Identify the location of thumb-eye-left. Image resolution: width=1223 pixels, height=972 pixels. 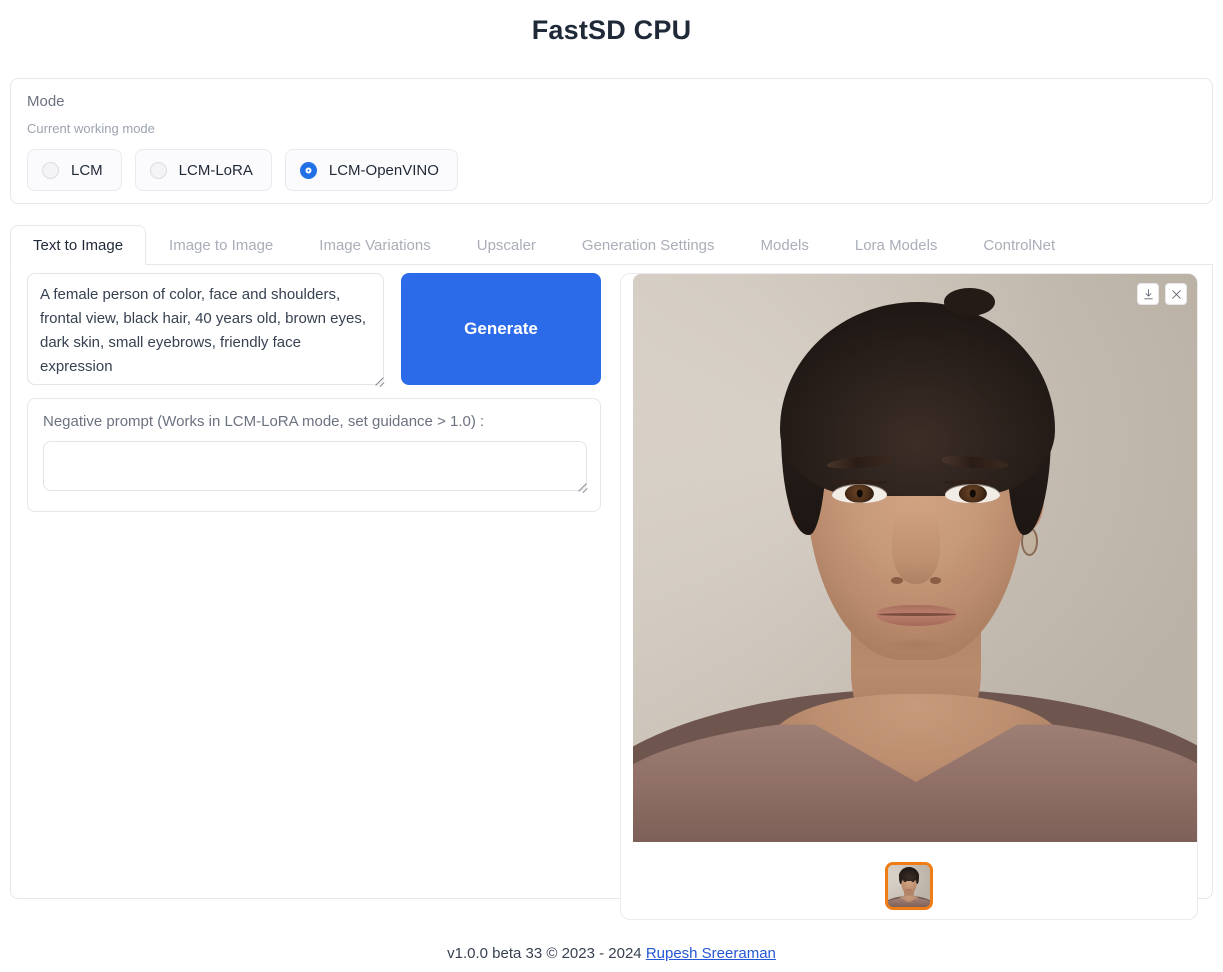
(904, 881).